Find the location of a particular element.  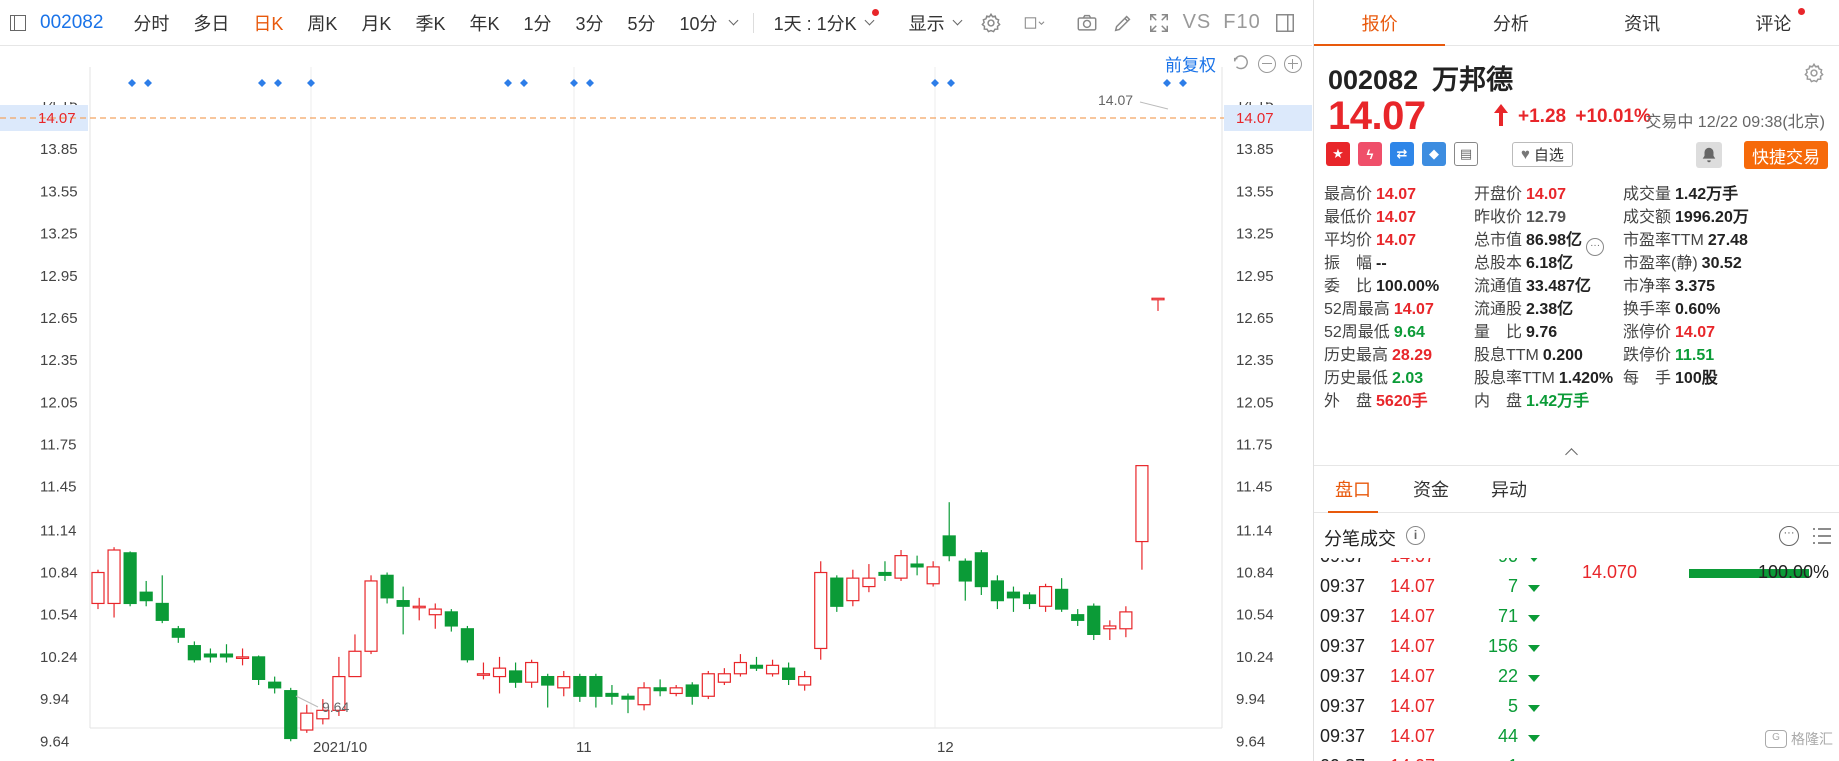

alert-bell-icon is located at coordinates (1709, 155).